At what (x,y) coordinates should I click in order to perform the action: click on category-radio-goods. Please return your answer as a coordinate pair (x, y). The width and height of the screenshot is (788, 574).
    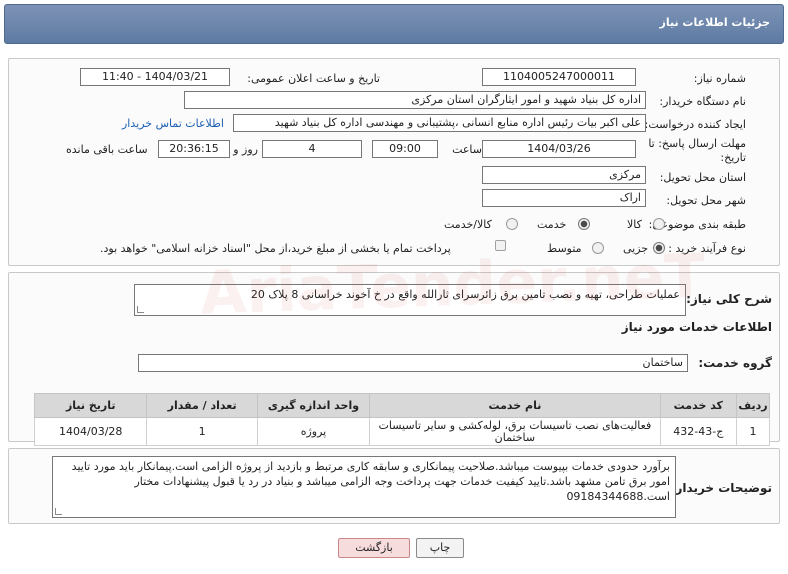
    Looking at the image, I should click on (659, 224).